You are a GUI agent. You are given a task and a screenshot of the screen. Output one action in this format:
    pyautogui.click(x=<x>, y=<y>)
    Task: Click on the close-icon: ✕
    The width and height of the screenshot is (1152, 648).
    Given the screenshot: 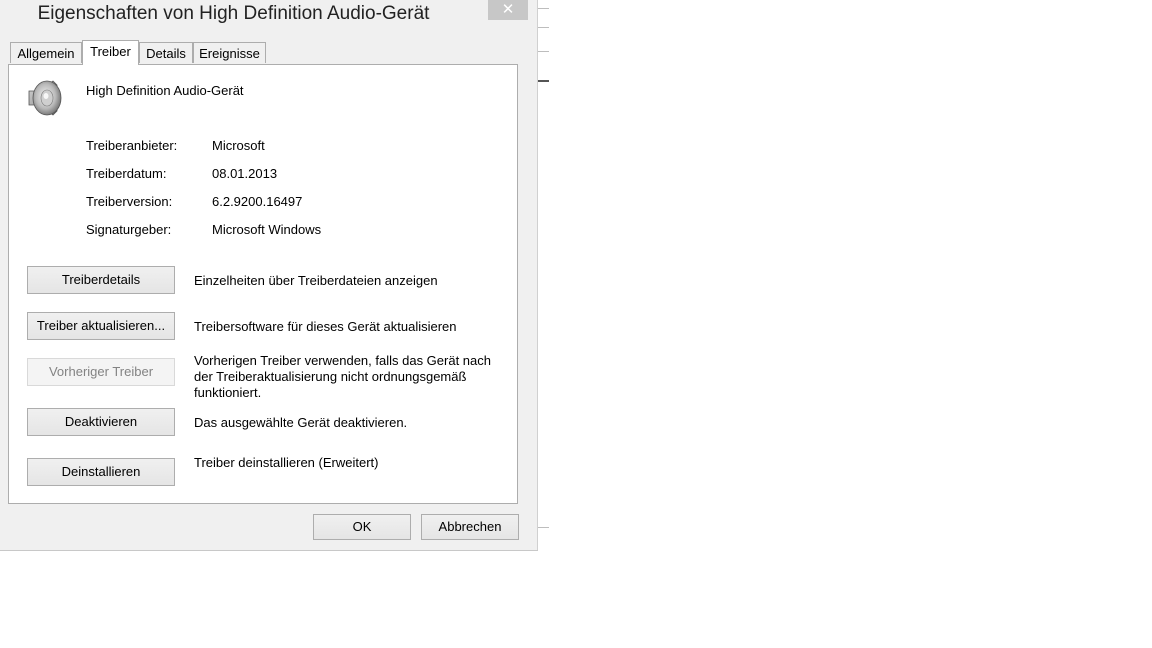 What is the action you would take?
    pyautogui.click(x=508, y=9)
    